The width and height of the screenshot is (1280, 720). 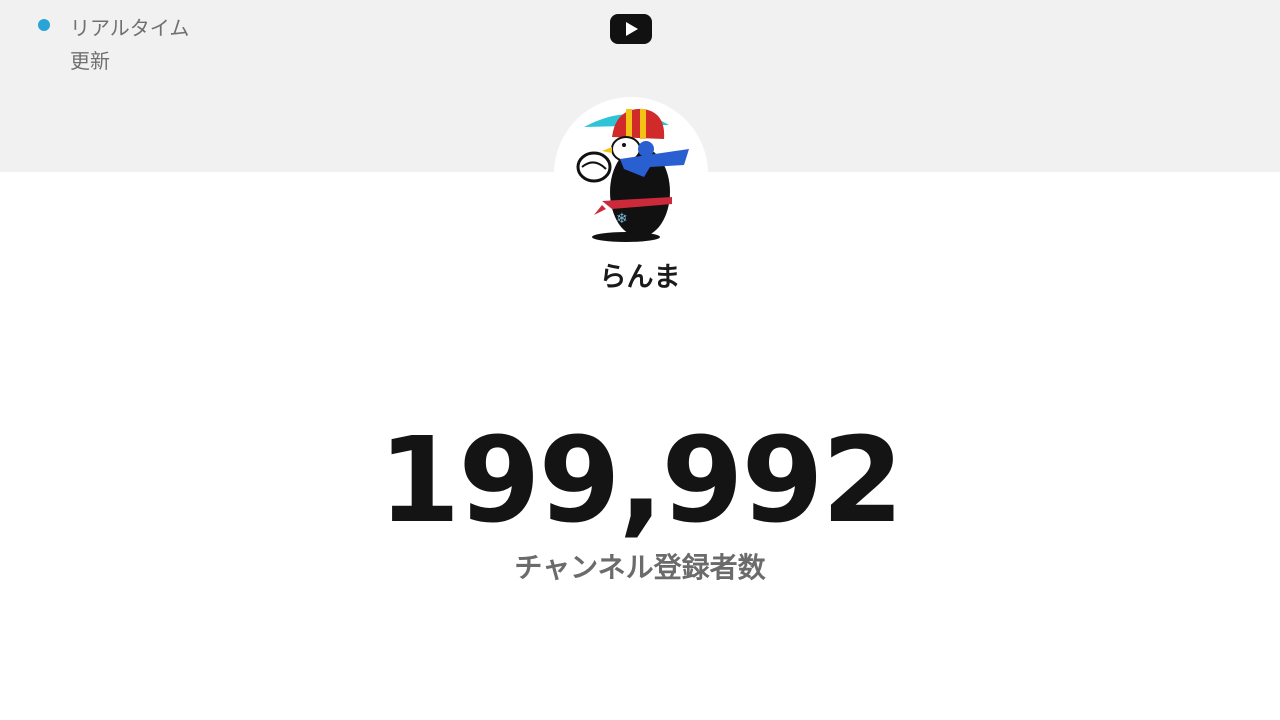 I want to click on youtube-logo-icon, so click(x=631, y=29).